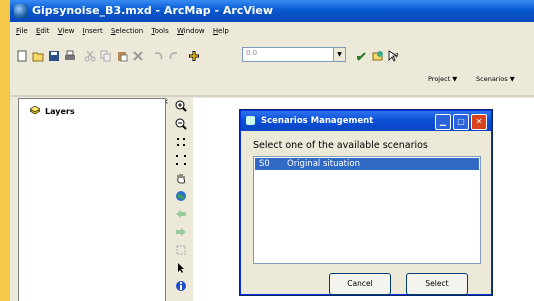  I want to click on open-folder-icon, so click(38, 54).